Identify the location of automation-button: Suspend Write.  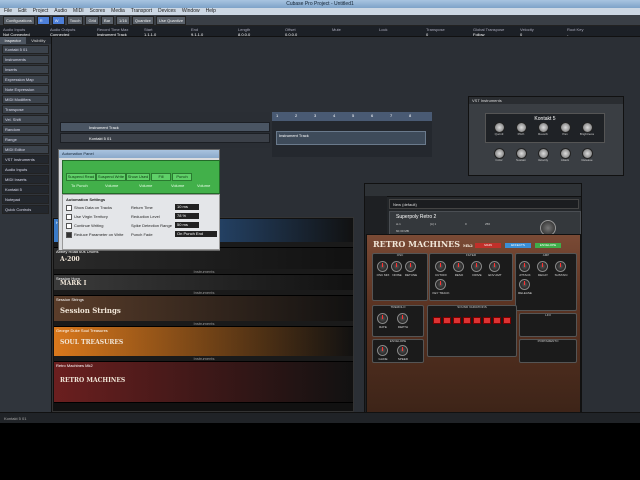
(111, 177).